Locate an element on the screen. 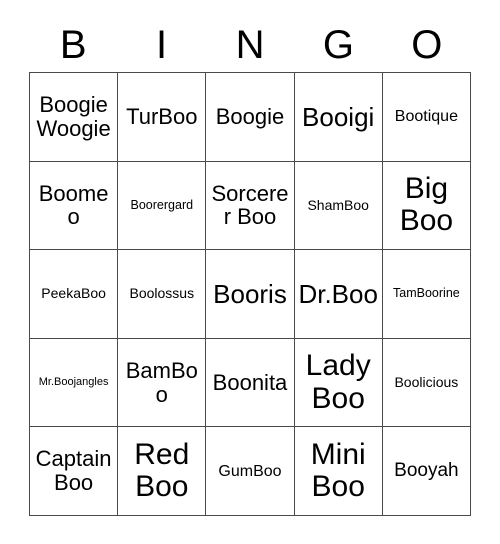 The width and height of the screenshot is (500, 544). bingo-cell-label: Bootique is located at coordinates (426, 117).